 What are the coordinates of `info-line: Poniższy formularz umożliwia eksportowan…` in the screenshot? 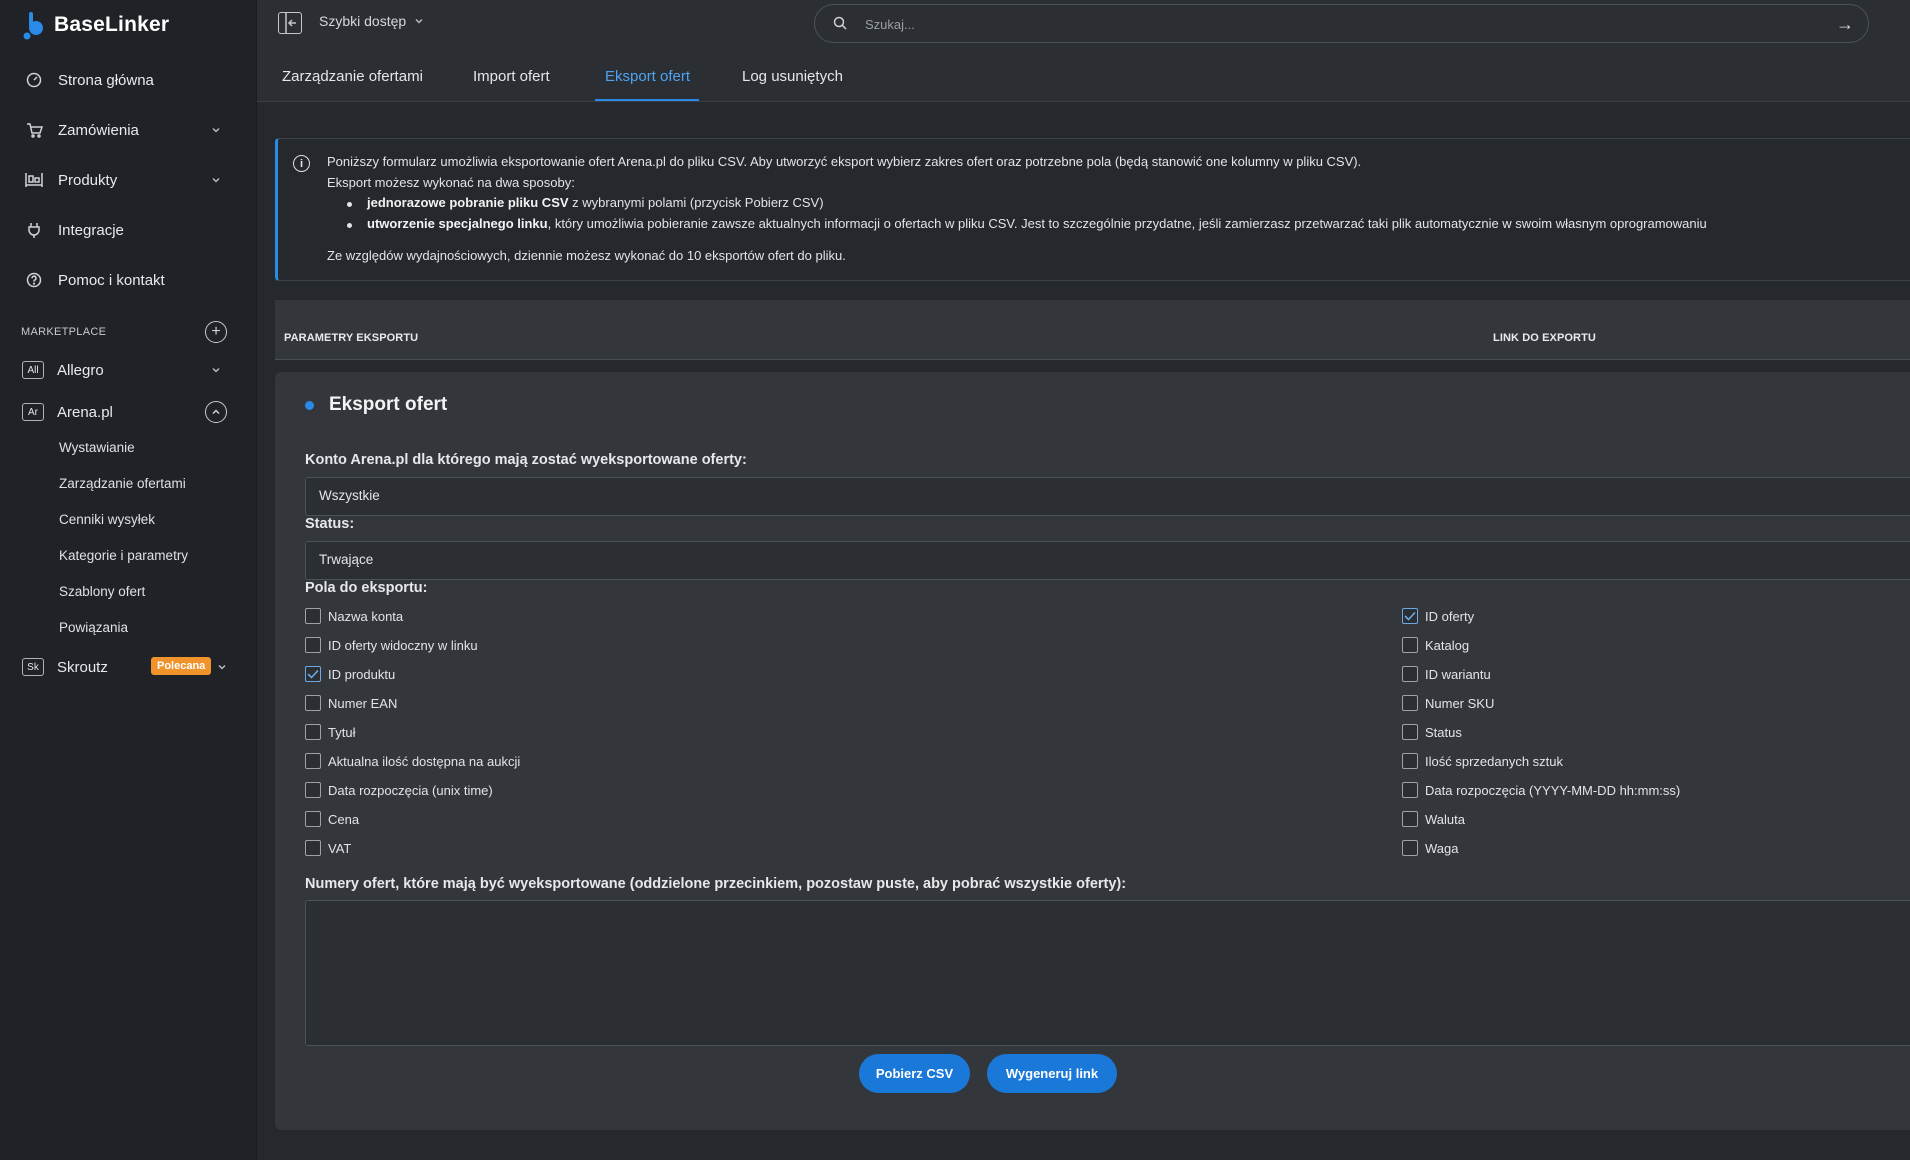 It's located at (844, 161).